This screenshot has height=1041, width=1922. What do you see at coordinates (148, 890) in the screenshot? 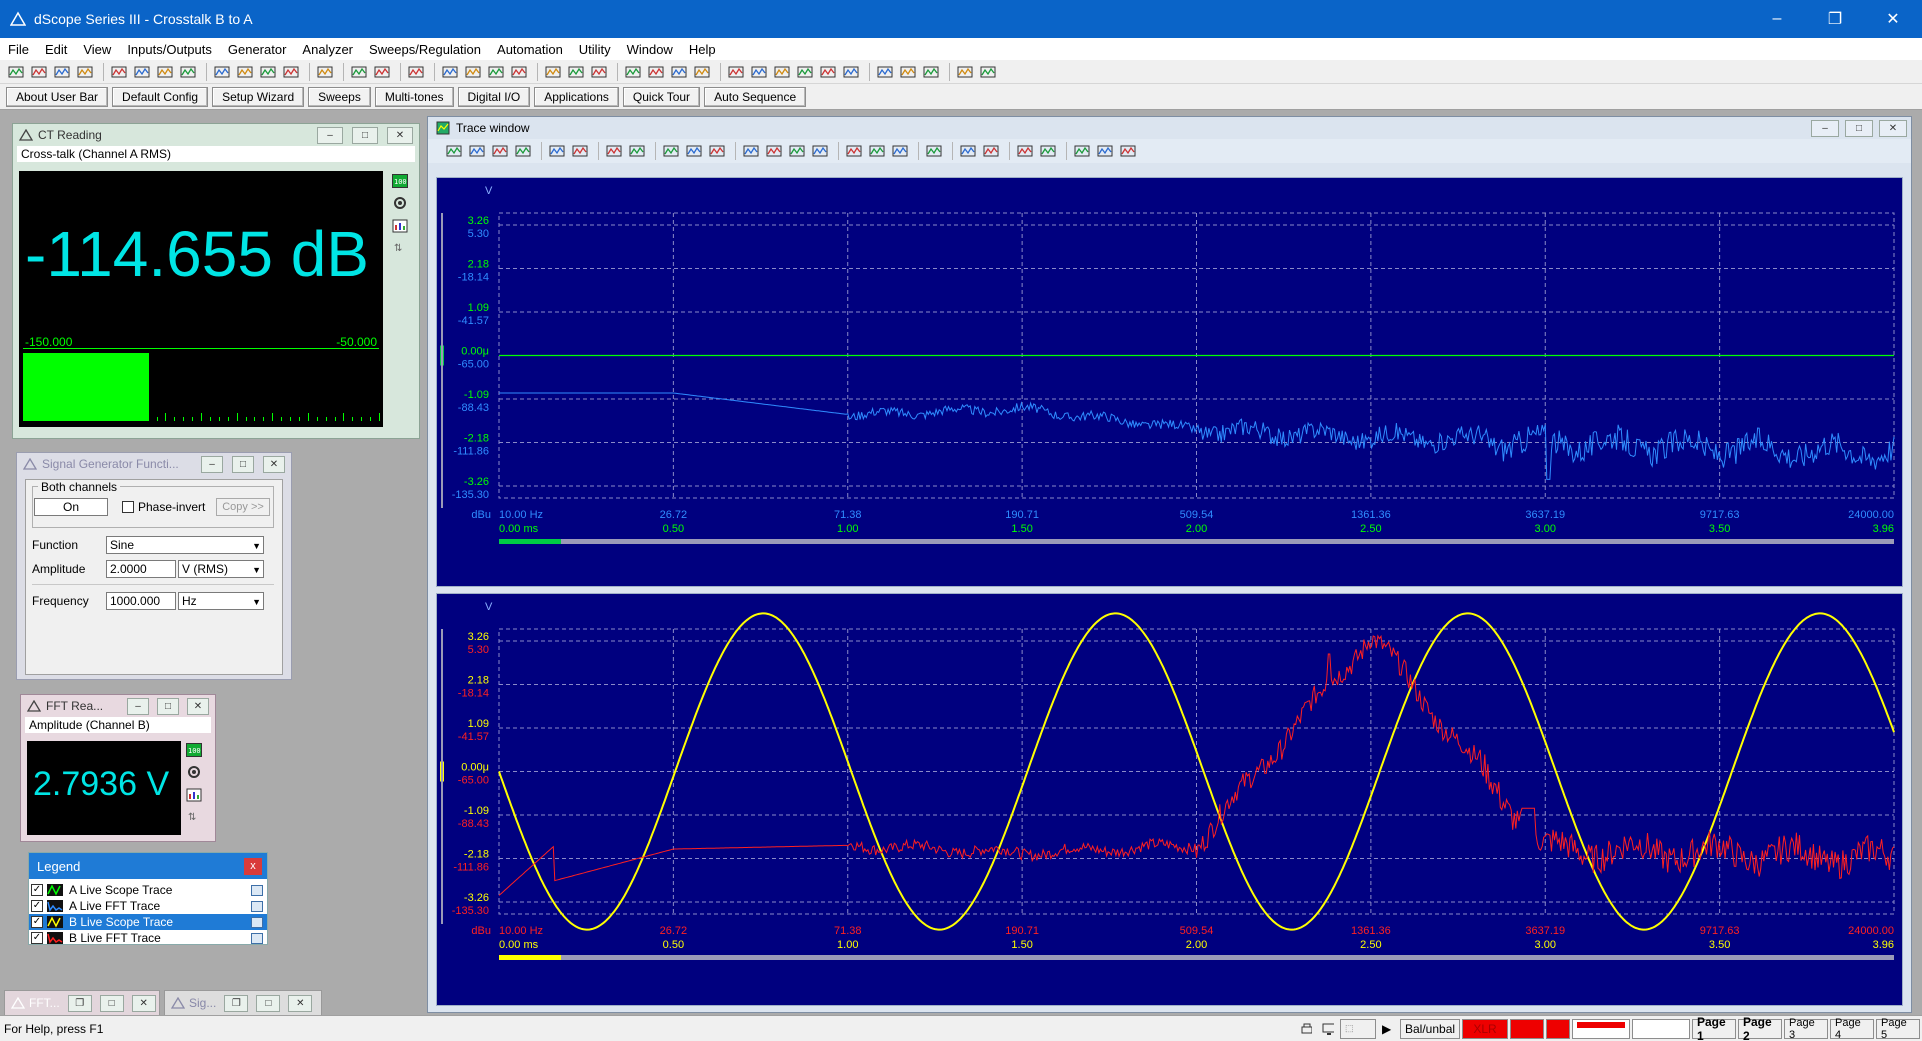
I see `legend-item-a-scope: ✓ A Live Scope Trace` at bounding box center [148, 890].